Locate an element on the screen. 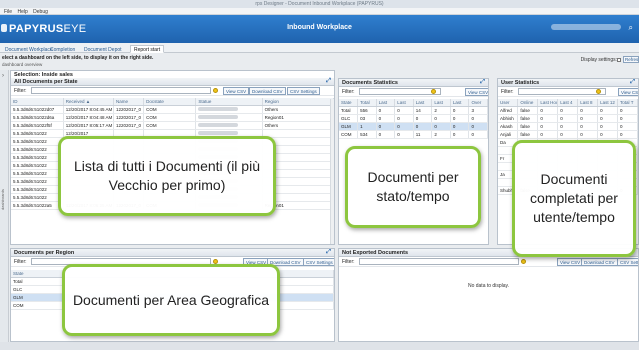 Image resolution: width=639 pixels, height=350 pixels. column-header: ID is located at coordinates (37, 102).